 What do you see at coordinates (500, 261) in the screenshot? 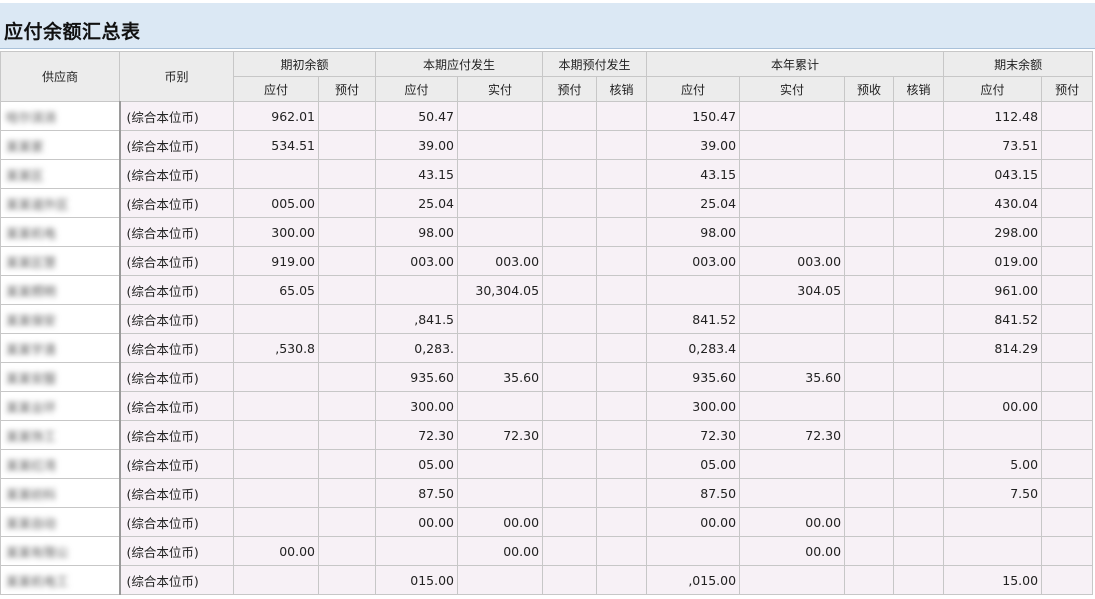
I see `cell-period-paid: 003.00` at bounding box center [500, 261].